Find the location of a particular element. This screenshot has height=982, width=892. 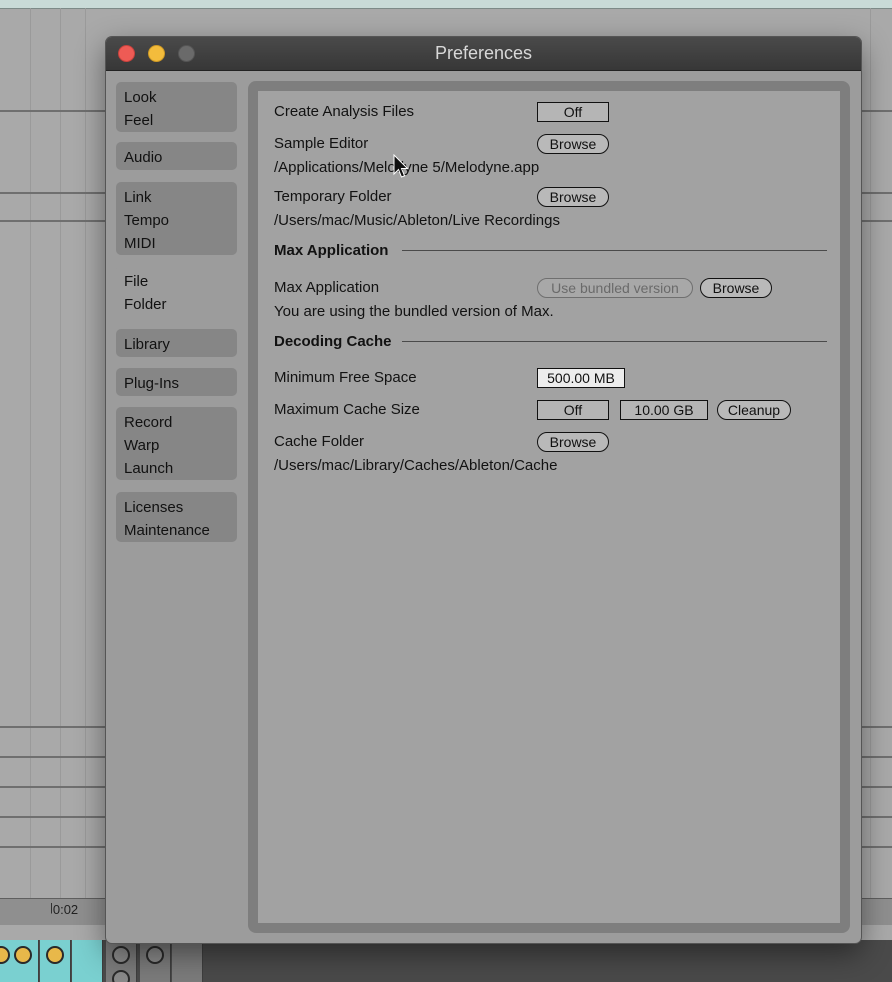

cache-folder-browse-button: Browse is located at coordinates (573, 442).